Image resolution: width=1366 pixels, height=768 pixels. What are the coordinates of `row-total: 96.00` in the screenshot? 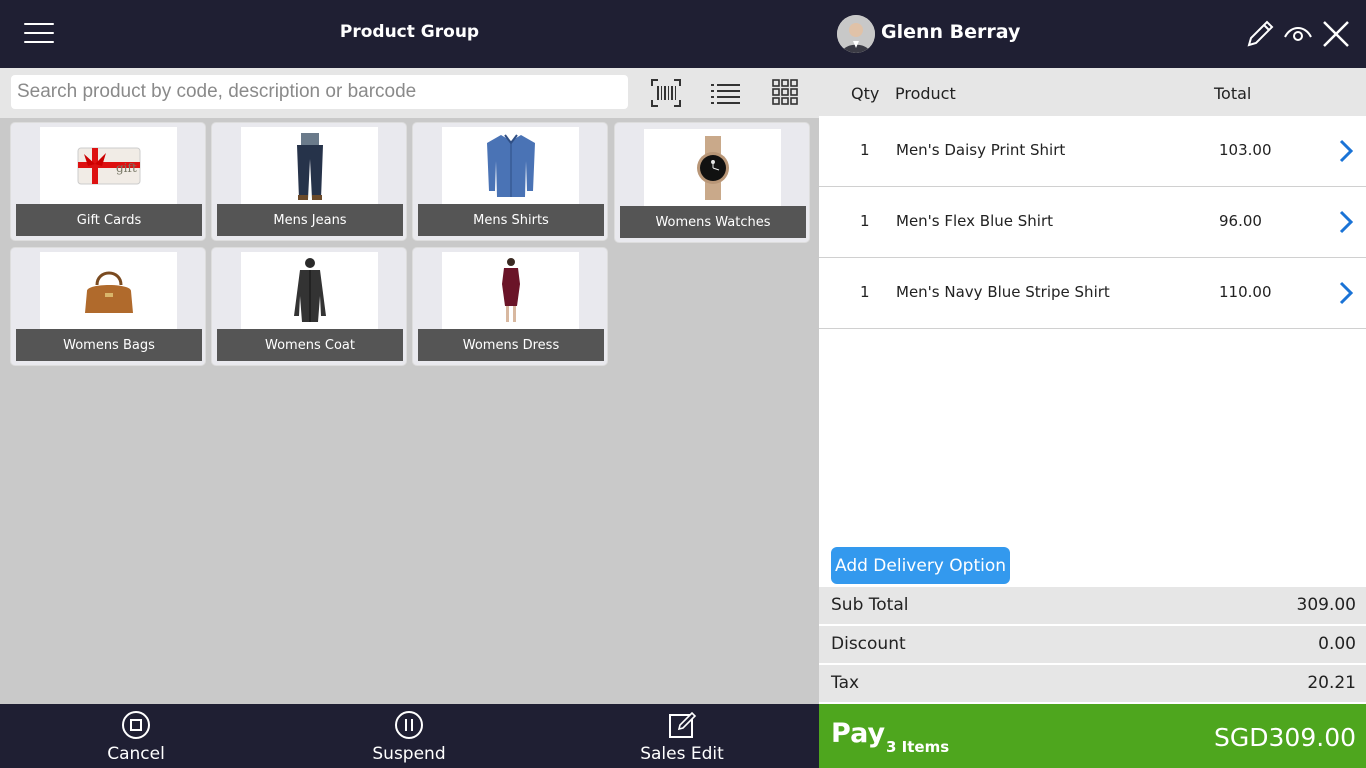 It's located at (1240, 221).